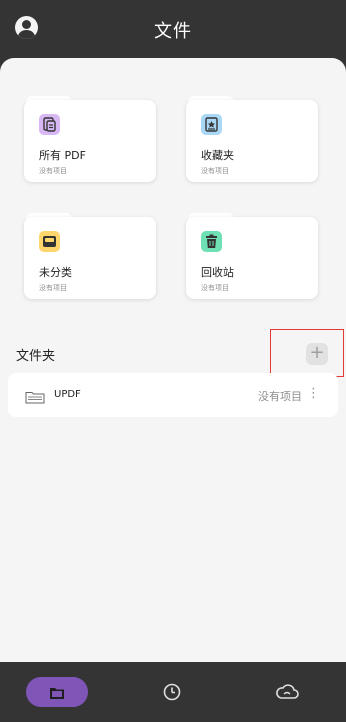  I want to click on page-title: 文件, so click(173, 31).